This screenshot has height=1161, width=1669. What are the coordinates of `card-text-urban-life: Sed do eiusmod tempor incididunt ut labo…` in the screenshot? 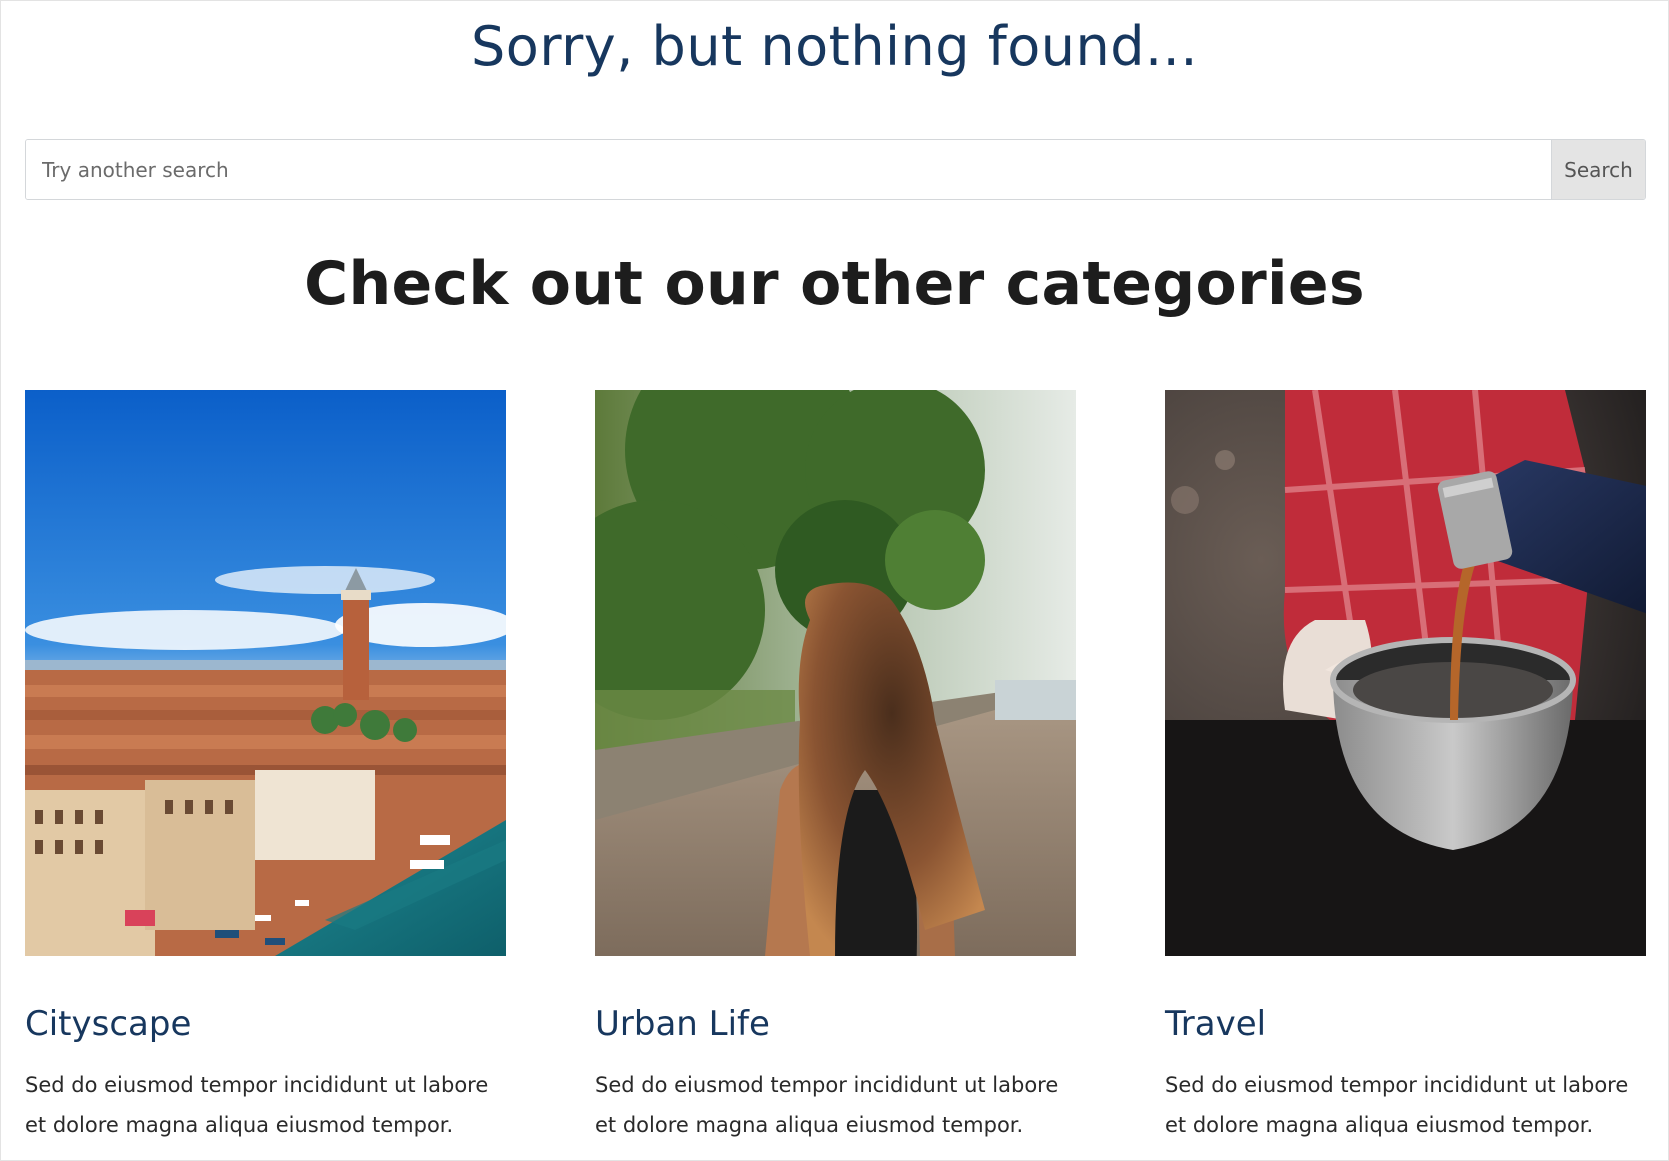 It's located at (827, 1104).